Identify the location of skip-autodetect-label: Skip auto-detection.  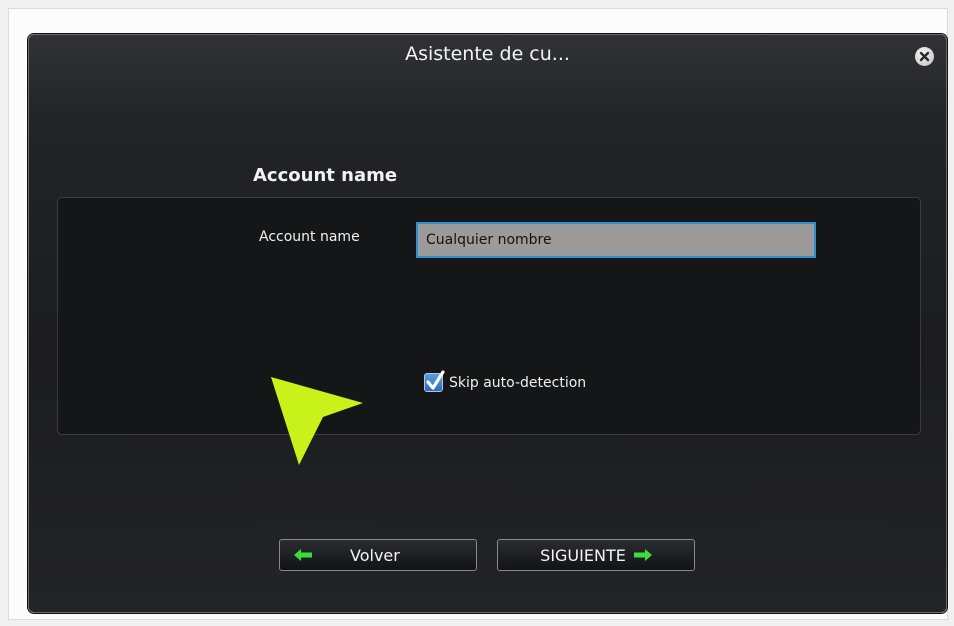
(518, 382).